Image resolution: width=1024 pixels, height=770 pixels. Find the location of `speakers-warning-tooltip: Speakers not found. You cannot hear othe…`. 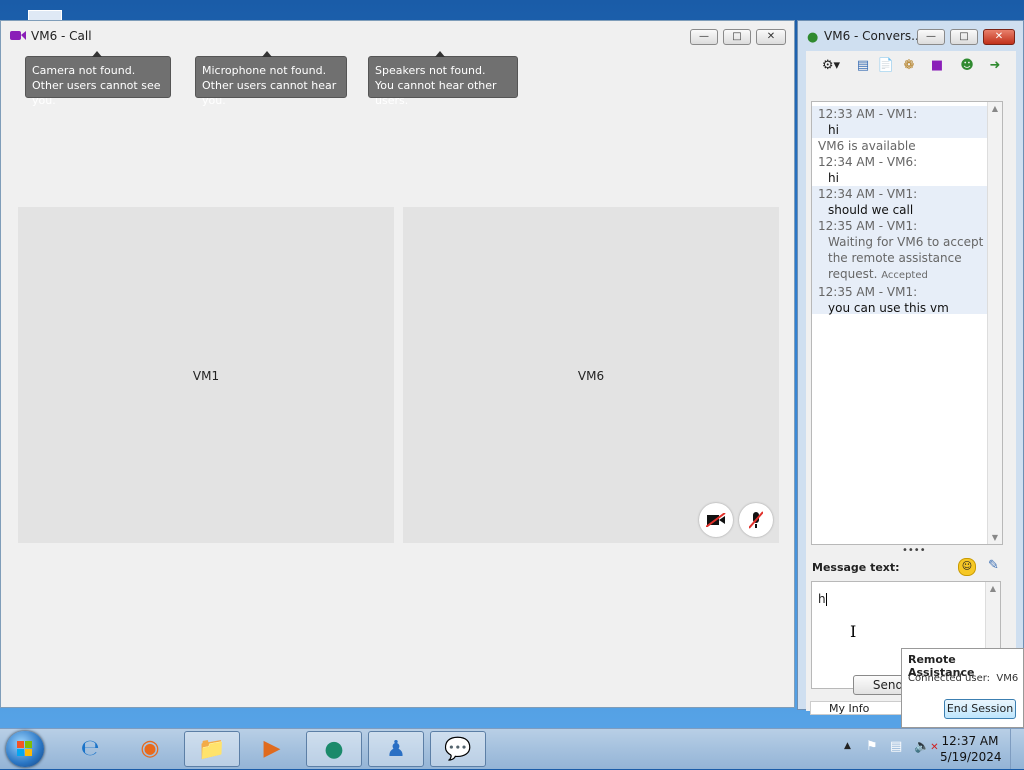

speakers-warning-tooltip: Speakers not found. You cannot hear othe… is located at coordinates (443, 79).